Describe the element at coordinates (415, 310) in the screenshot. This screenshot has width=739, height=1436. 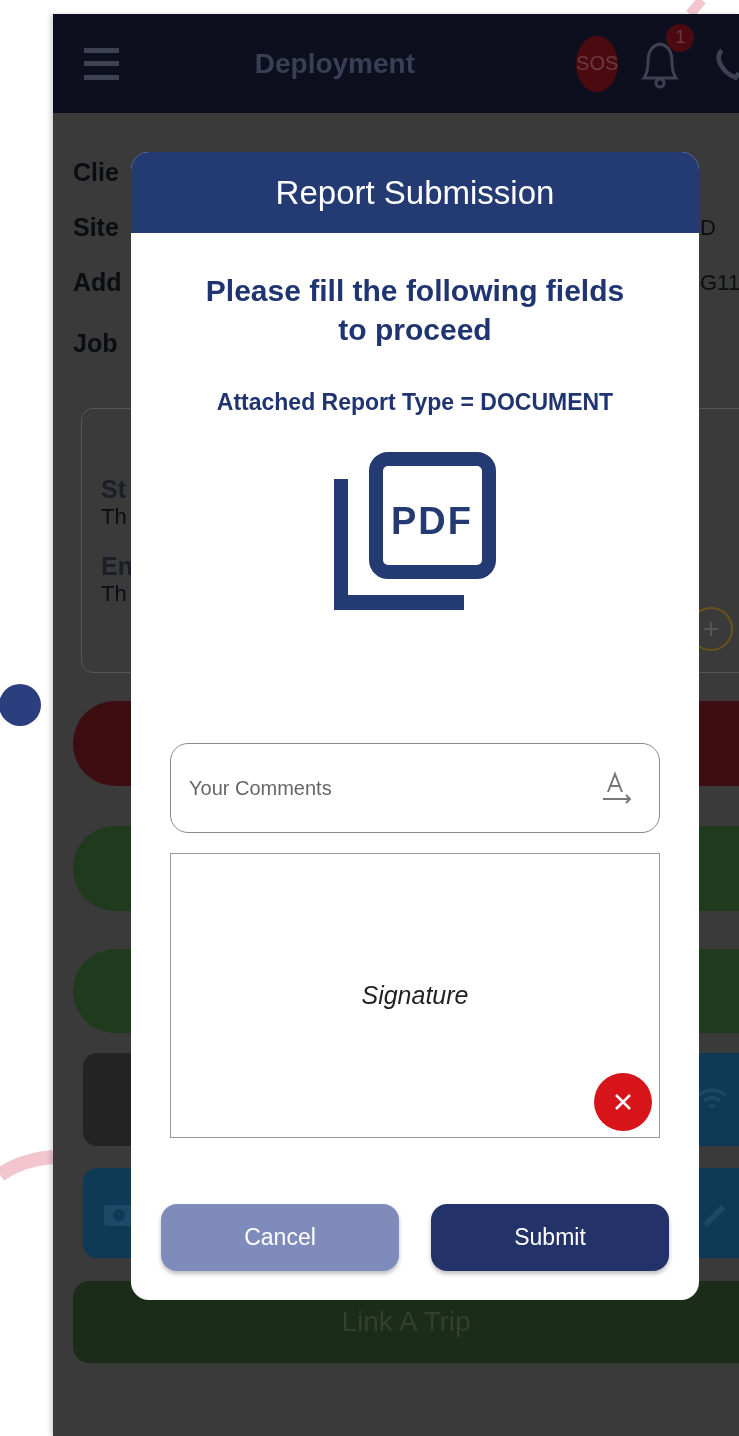
I see `dialog-heading: Please fill the following fields to proceed` at that location.